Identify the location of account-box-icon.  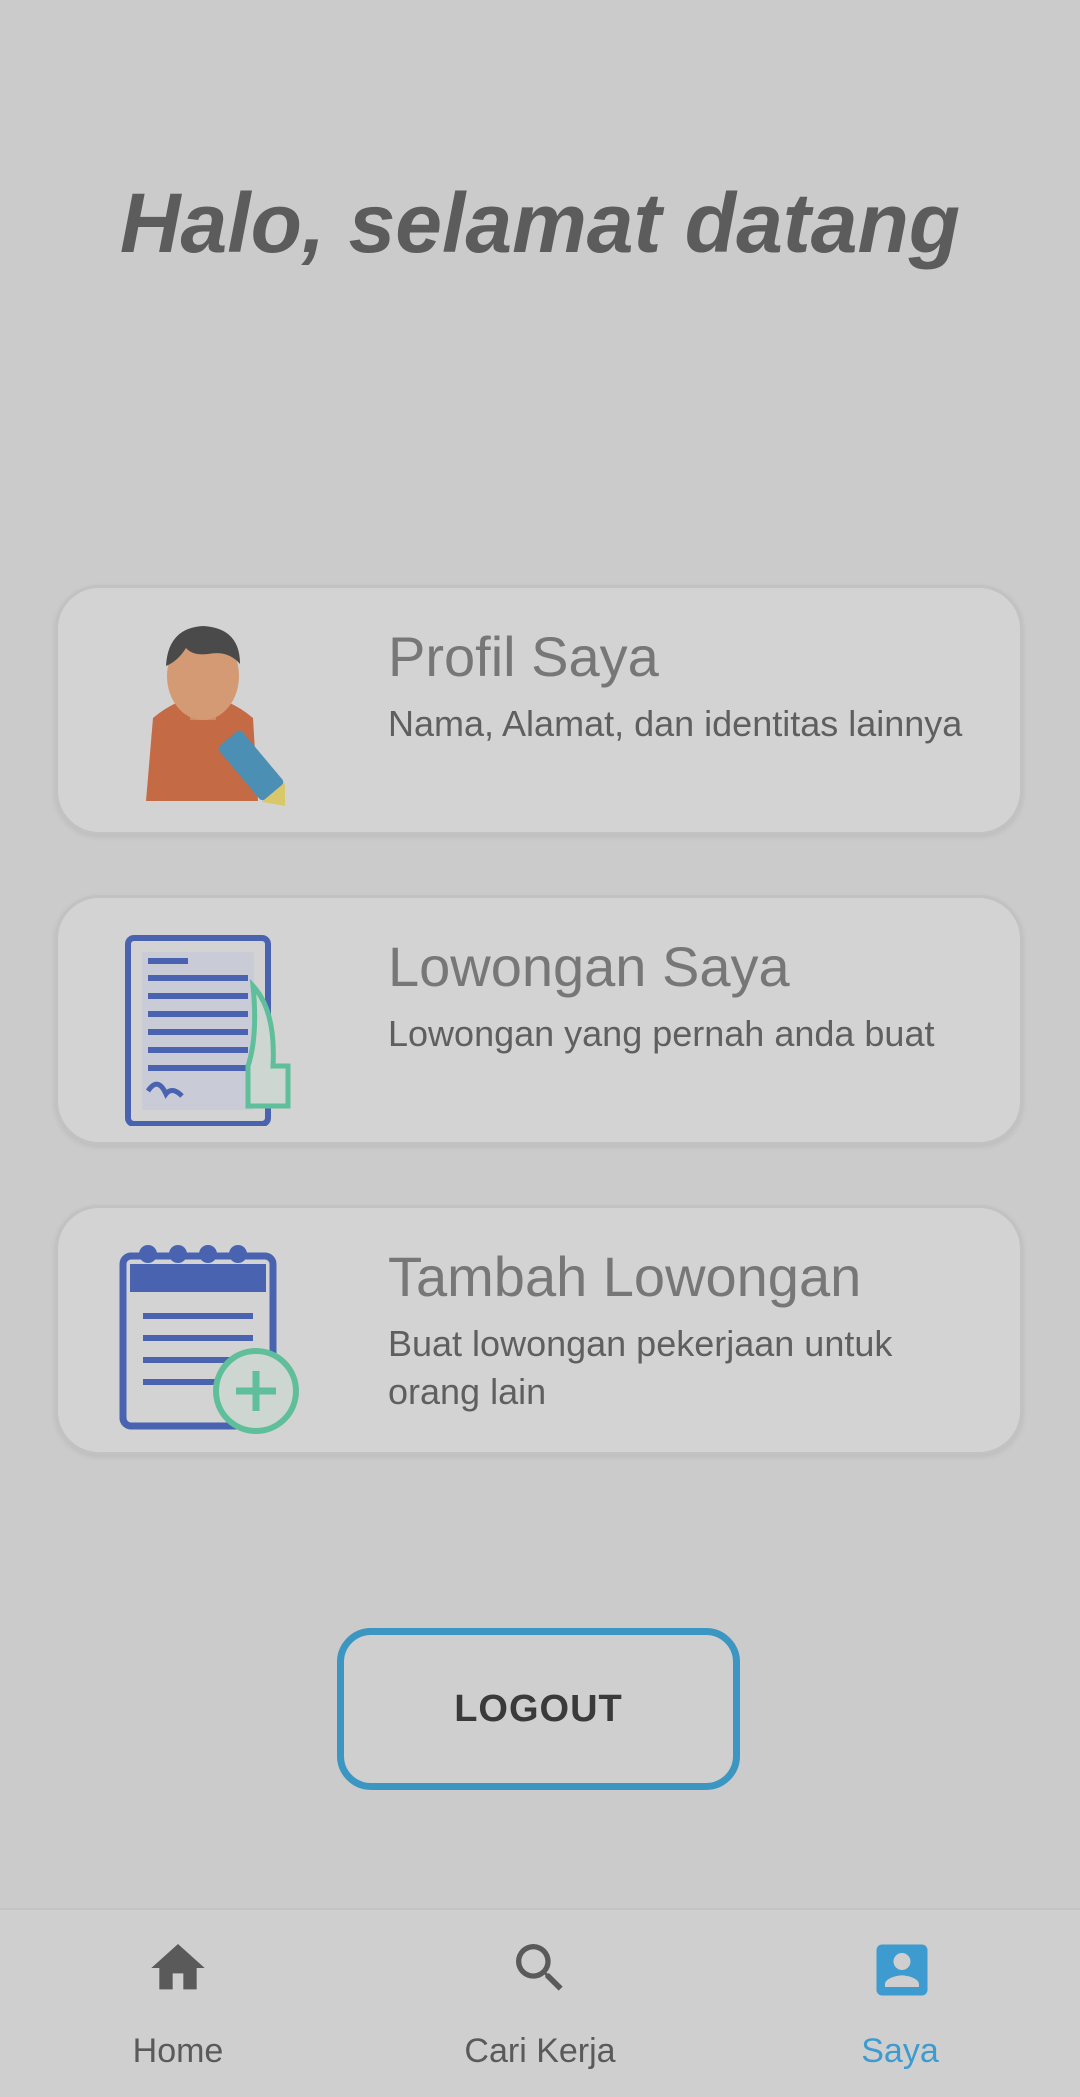
(902, 1970).